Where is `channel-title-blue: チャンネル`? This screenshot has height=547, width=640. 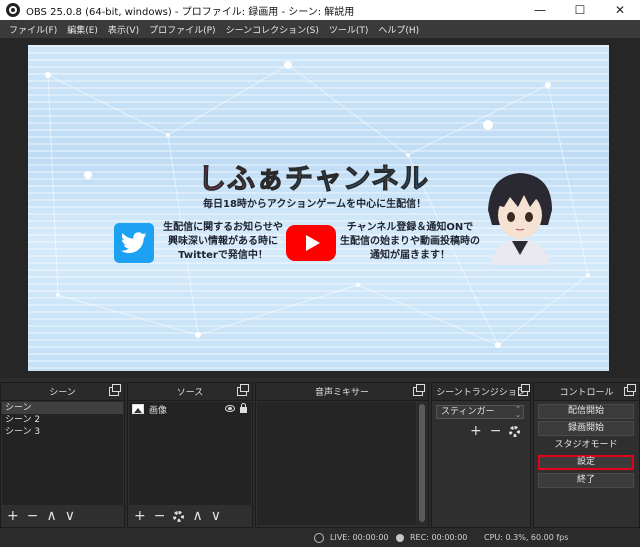
channel-title-blue: チャンネル is located at coordinates (357, 179).